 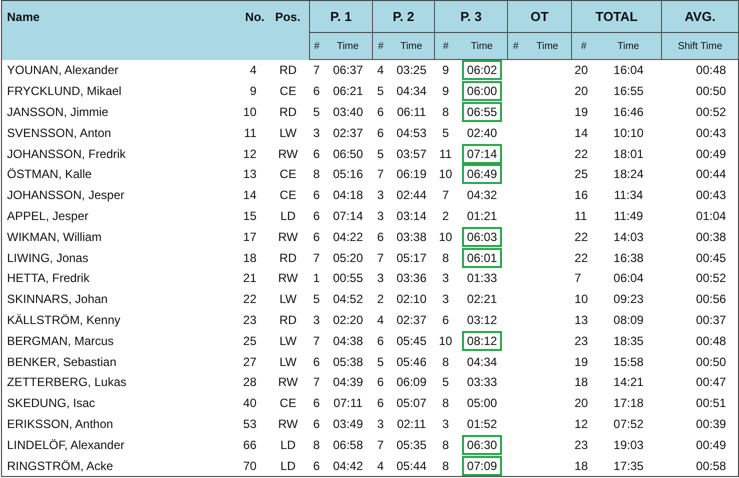 I want to click on column-header: AVG., so click(x=700, y=16).